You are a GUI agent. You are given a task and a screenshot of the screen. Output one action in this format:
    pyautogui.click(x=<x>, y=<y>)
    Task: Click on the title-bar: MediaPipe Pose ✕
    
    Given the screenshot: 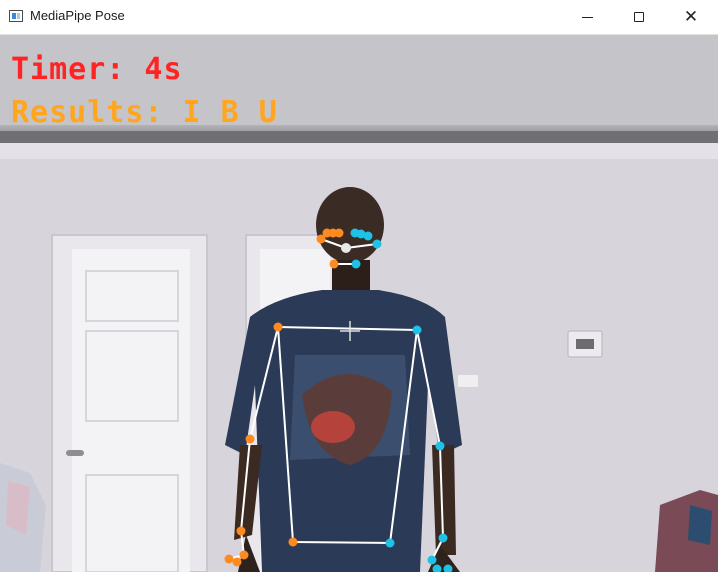 What is the action you would take?
    pyautogui.click(x=359, y=17)
    